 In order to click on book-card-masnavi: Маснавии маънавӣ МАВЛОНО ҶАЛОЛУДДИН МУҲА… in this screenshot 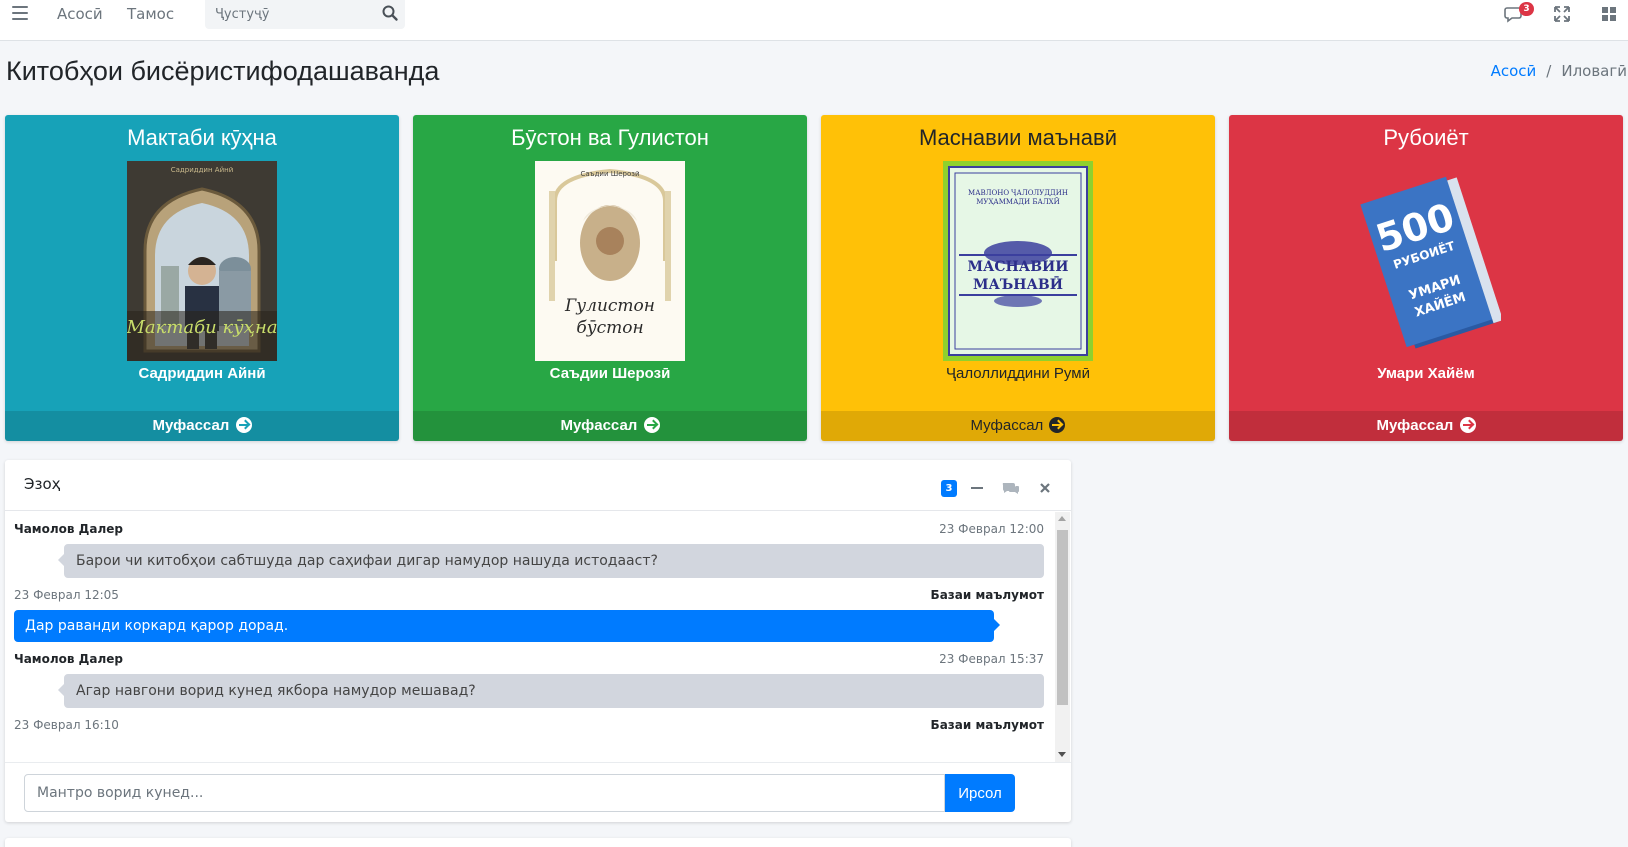, I will do `click(1018, 278)`.